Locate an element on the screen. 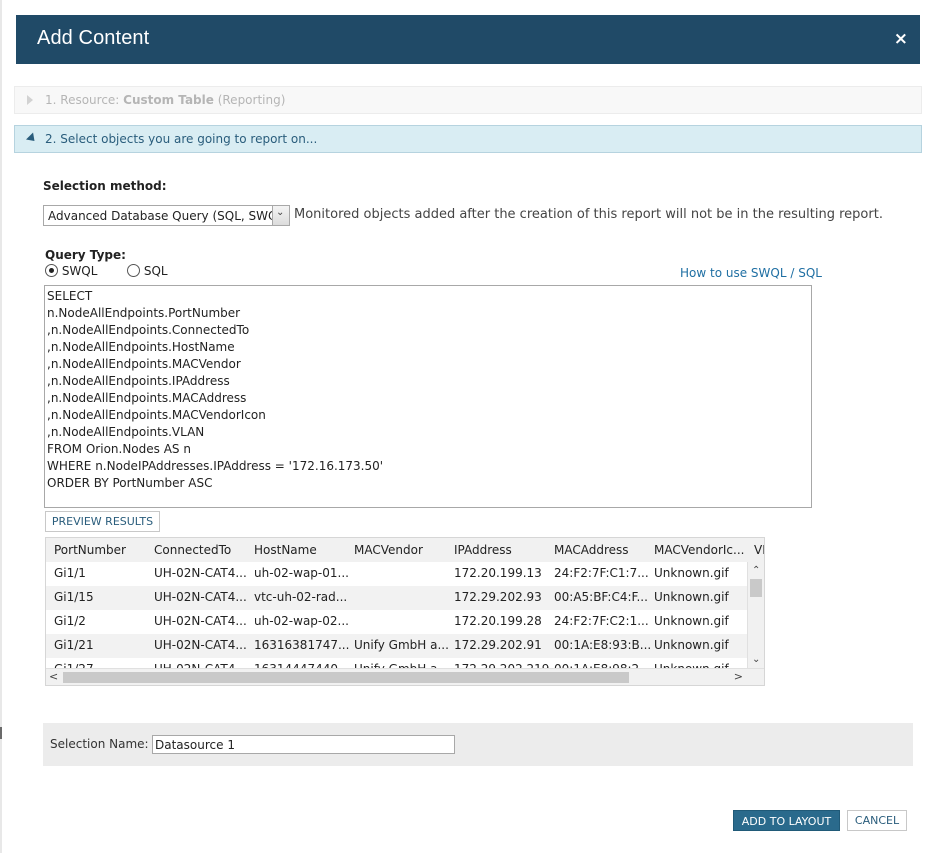 Image resolution: width=933 pixels, height=853 pixels. column-header-hostname: HostName is located at coordinates (302, 550).